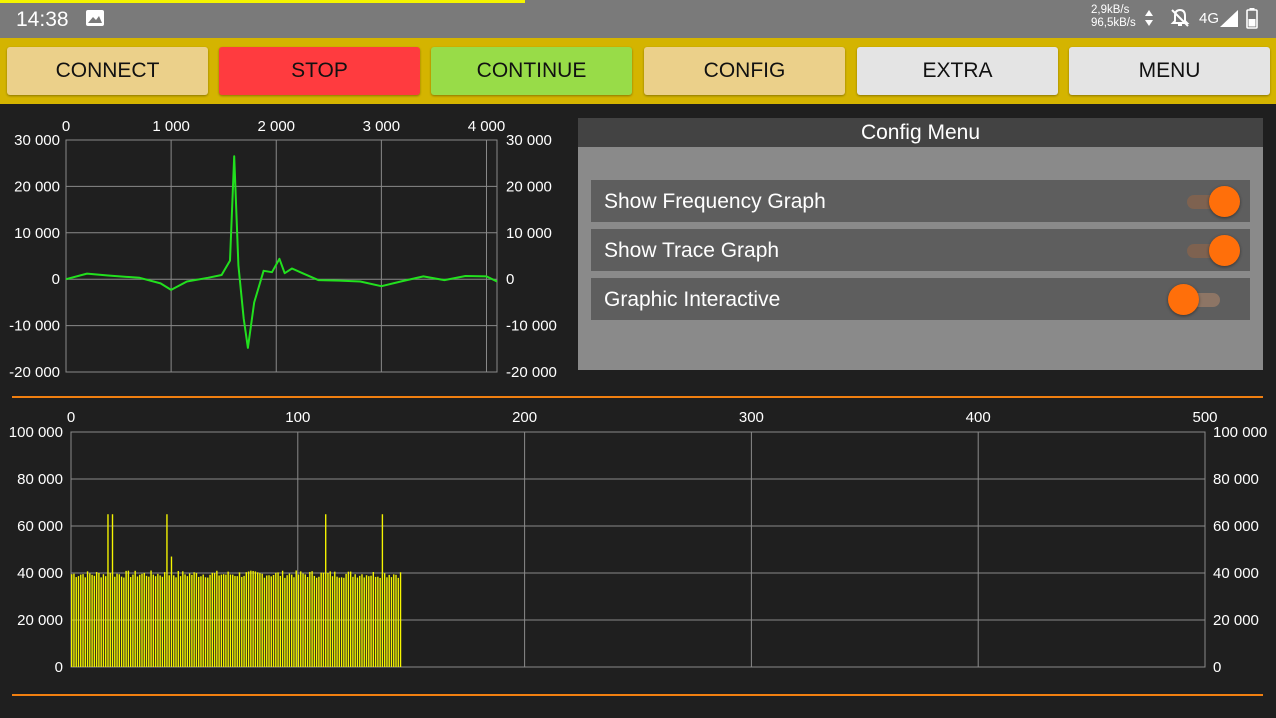 The image size is (1276, 718). Describe the element at coordinates (71, 417) in the screenshot. I see `x-tick-label: 0` at that location.